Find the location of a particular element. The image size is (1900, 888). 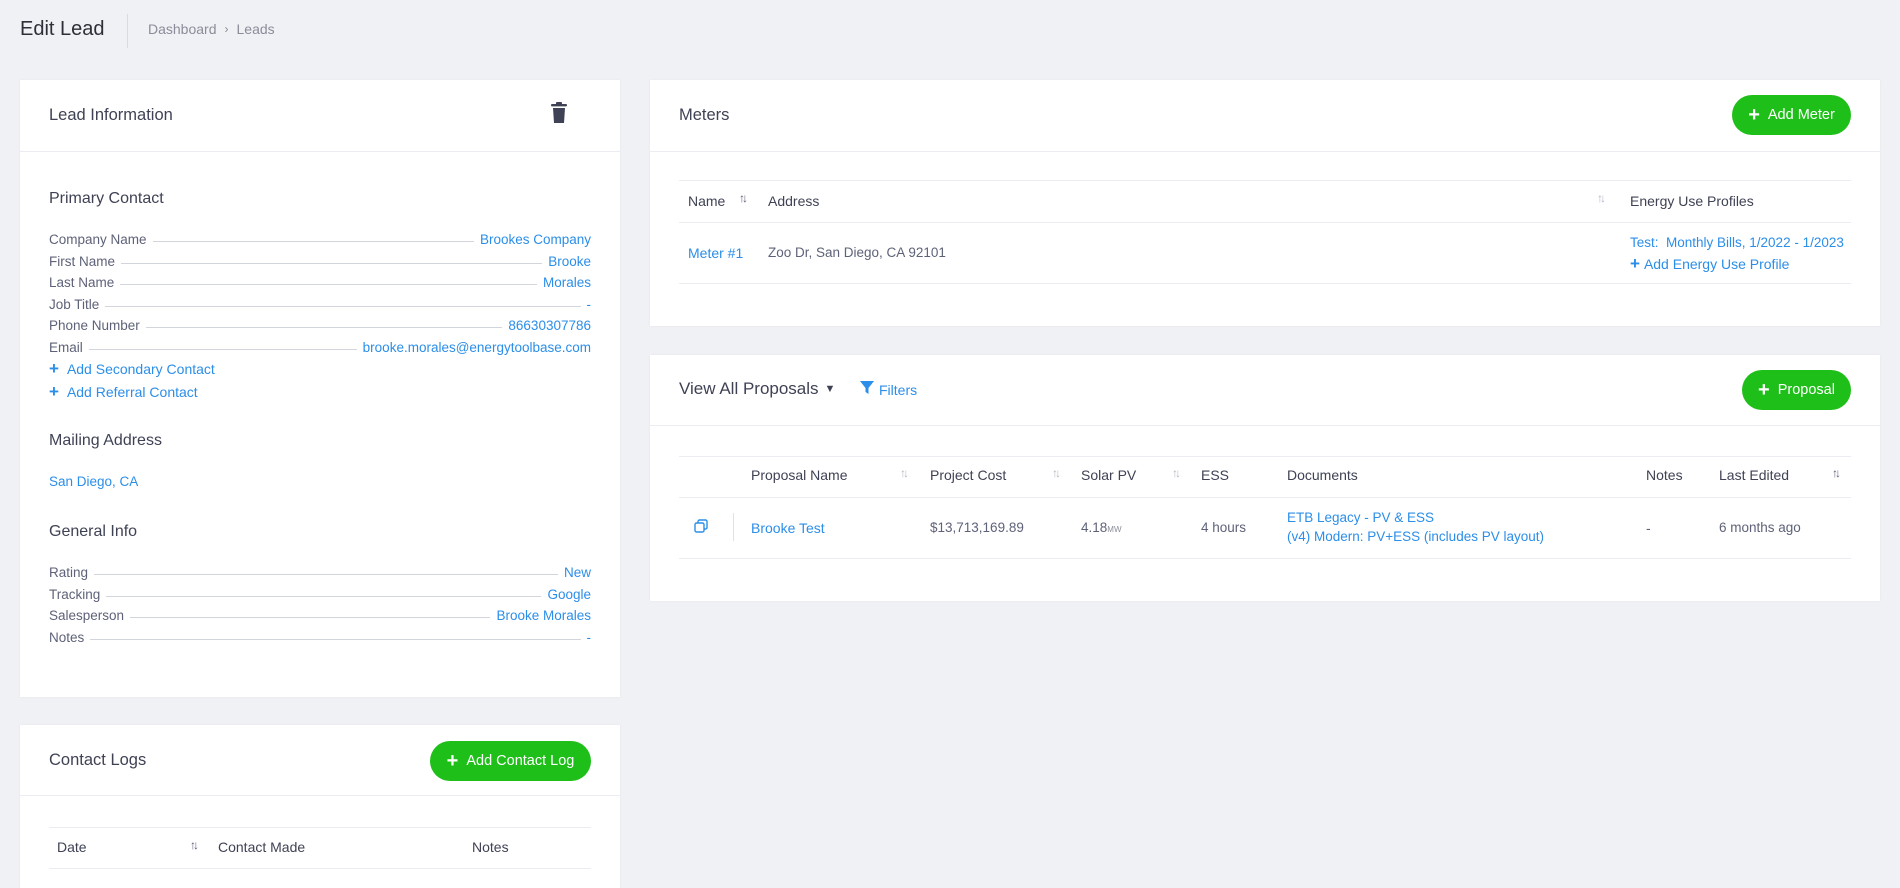

primary-contact-title: Primary Contact is located at coordinates (106, 198).